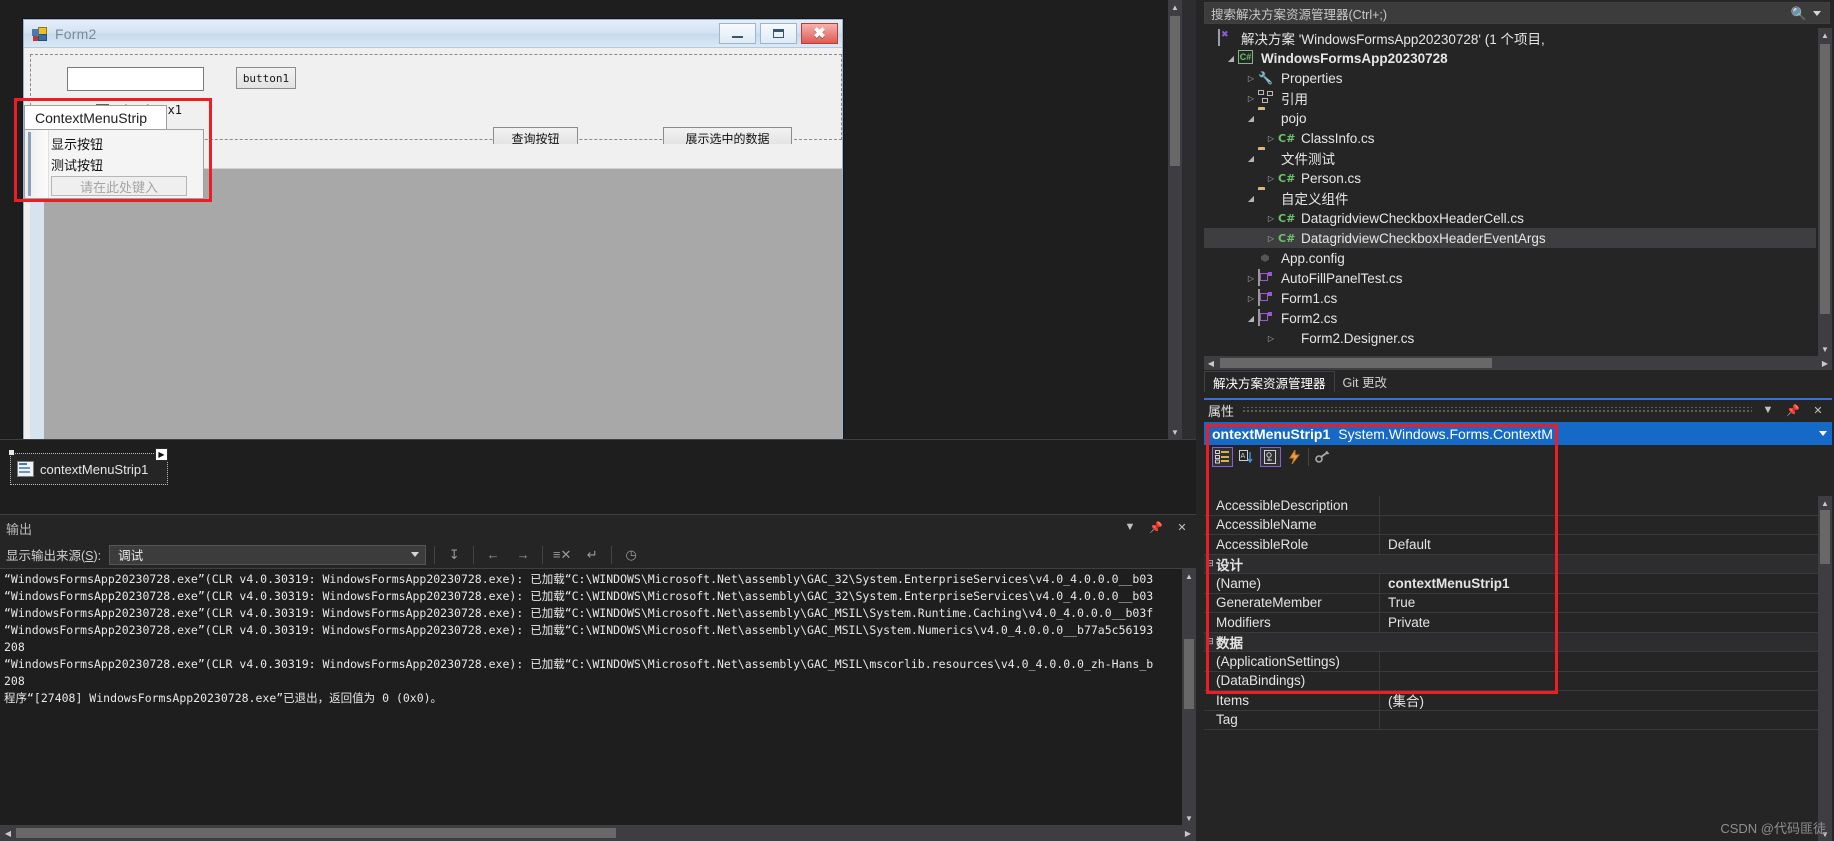 This screenshot has width=1834, height=841. What do you see at coordinates (268, 554) in the screenshot?
I see `output-source-select: 调试` at bounding box center [268, 554].